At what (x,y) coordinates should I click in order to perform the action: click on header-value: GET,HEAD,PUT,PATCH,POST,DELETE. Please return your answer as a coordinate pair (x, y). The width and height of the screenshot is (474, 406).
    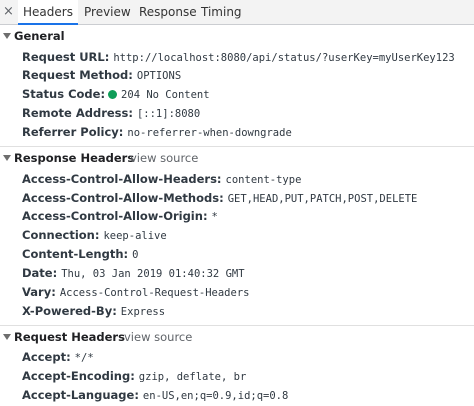
    Looking at the image, I should click on (322, 199).